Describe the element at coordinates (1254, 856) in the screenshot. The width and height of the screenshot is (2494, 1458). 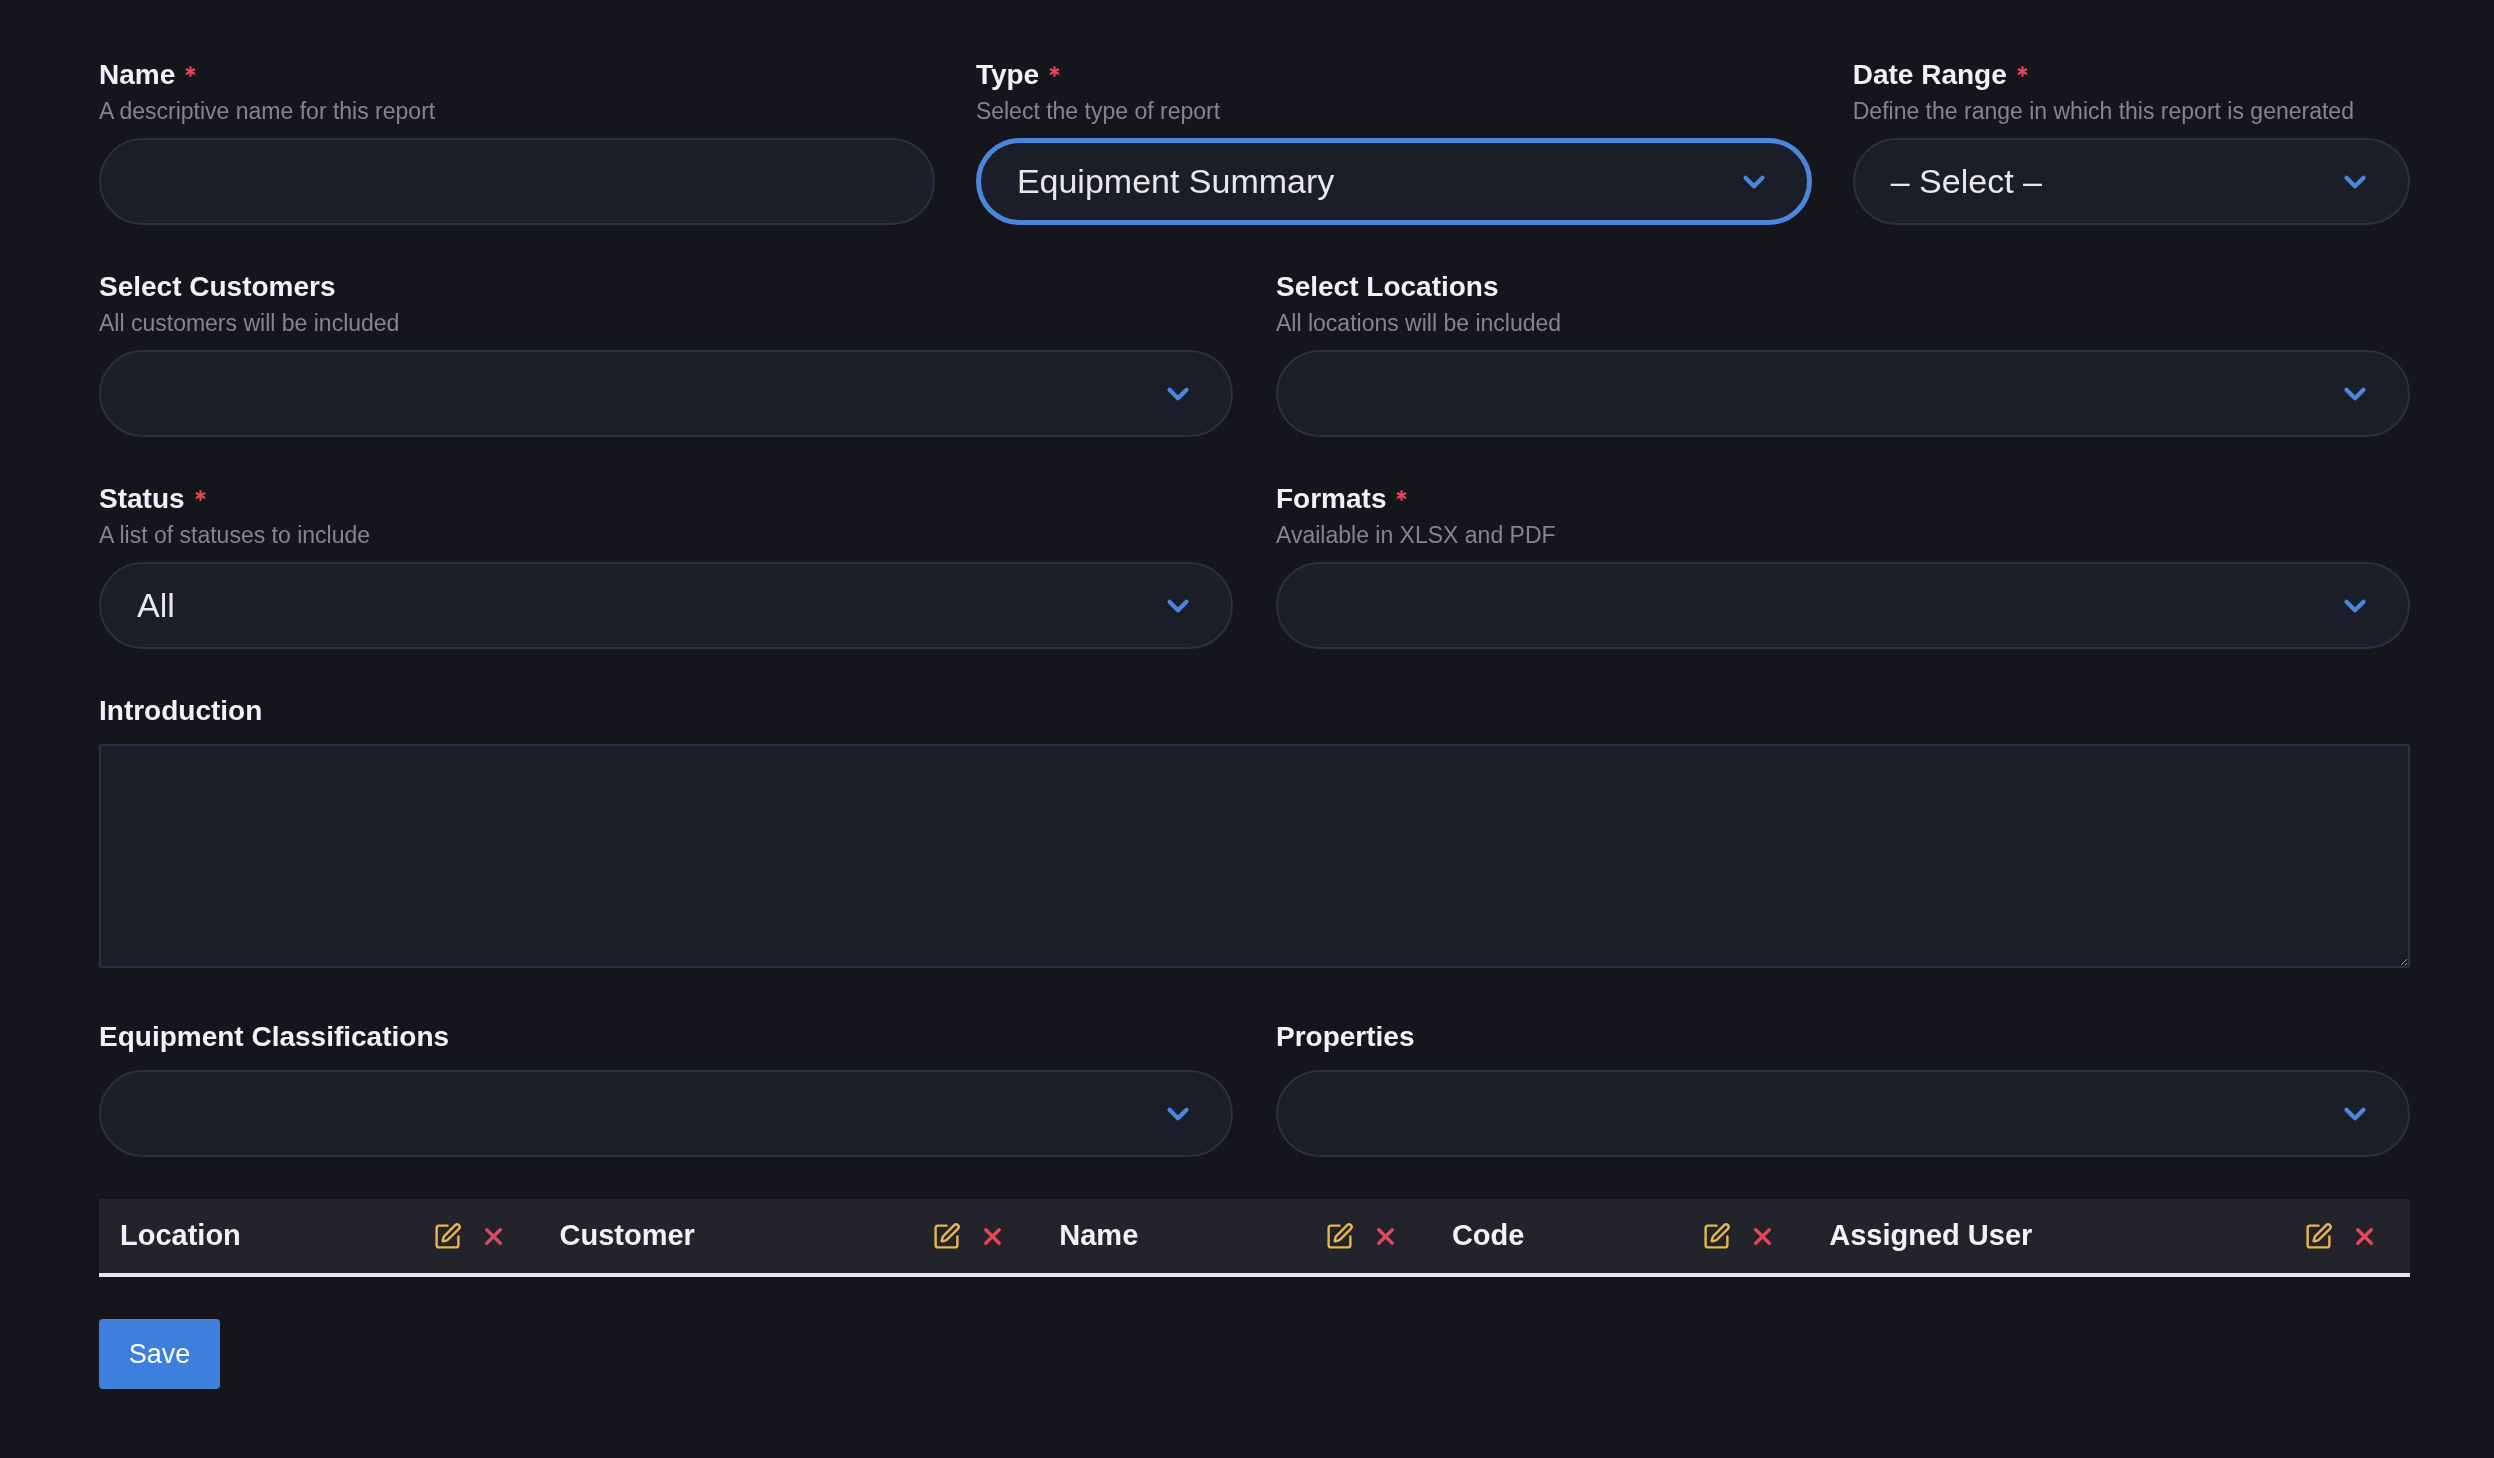
I see `textarea-field` at that location.